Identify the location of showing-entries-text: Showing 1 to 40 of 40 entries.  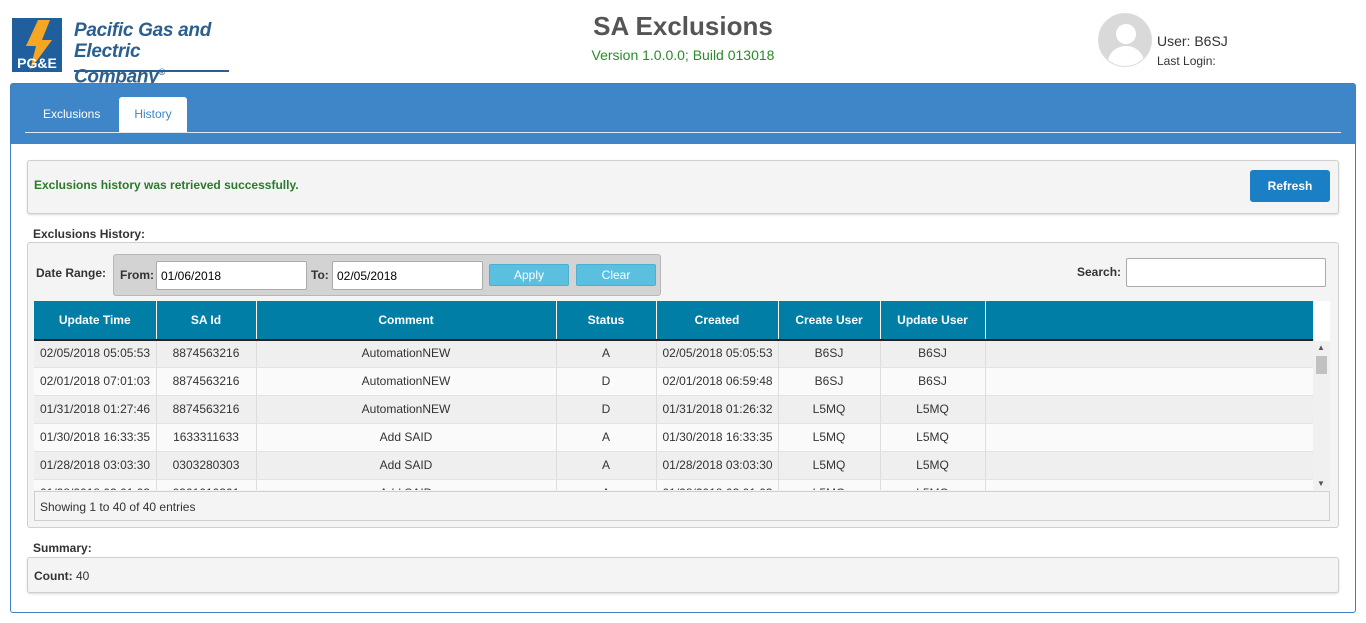
(118, 507).